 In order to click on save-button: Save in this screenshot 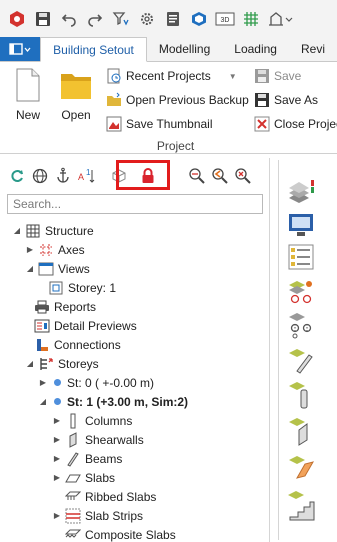, I will do `click(277, 76)`.